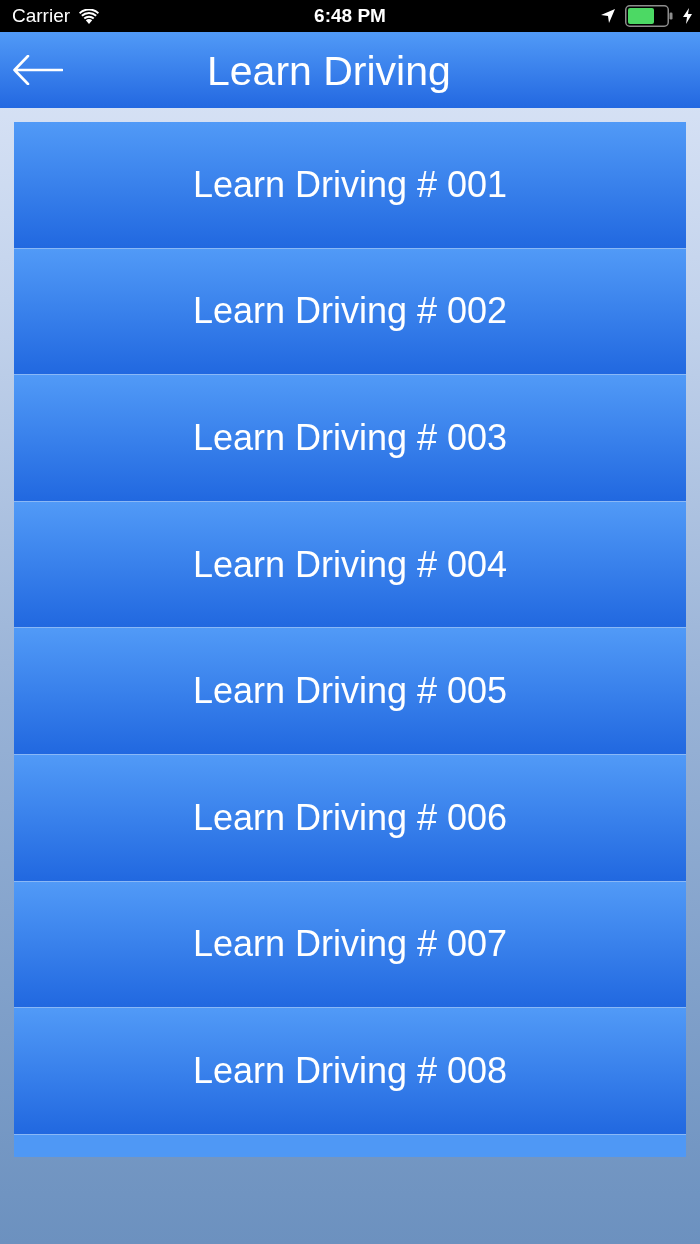 This screenshot has height=1244, width=700. Describe the element at coordinates (687, 16) in the screenshot. I see `charging-bolt-icon` at that location.